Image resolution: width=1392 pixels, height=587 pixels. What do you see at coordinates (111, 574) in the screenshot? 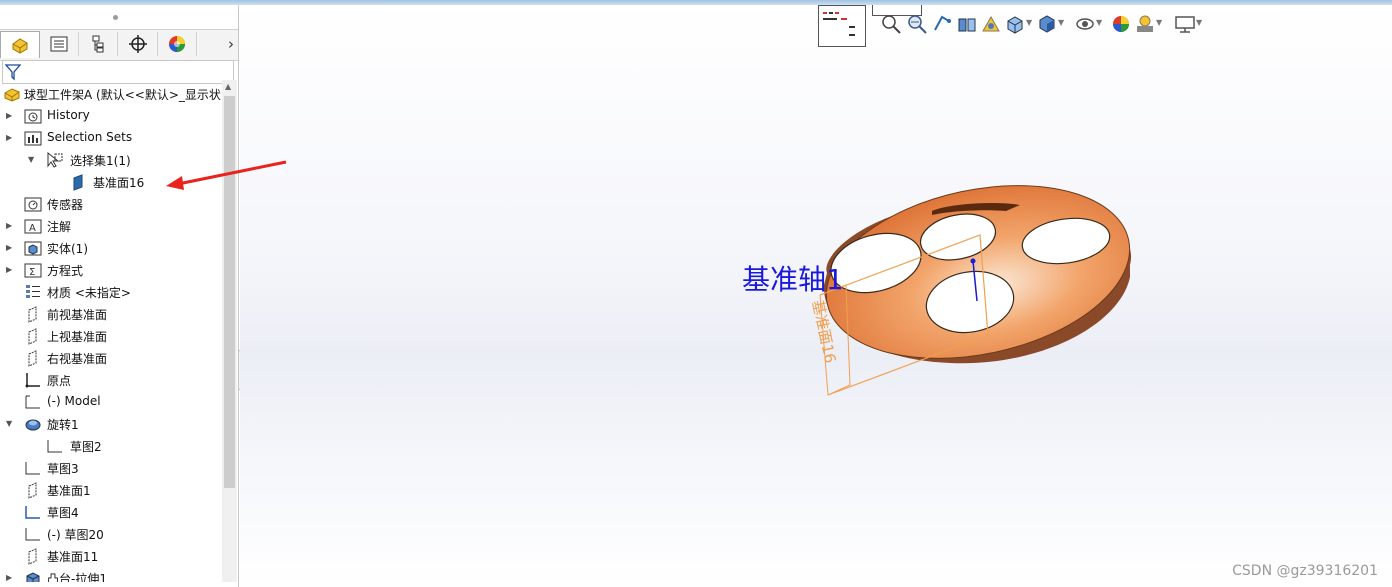
I see `tree-item-boss-extrude-1: ▶ 凸台-拉伸1` at bounding box center [111, 574].